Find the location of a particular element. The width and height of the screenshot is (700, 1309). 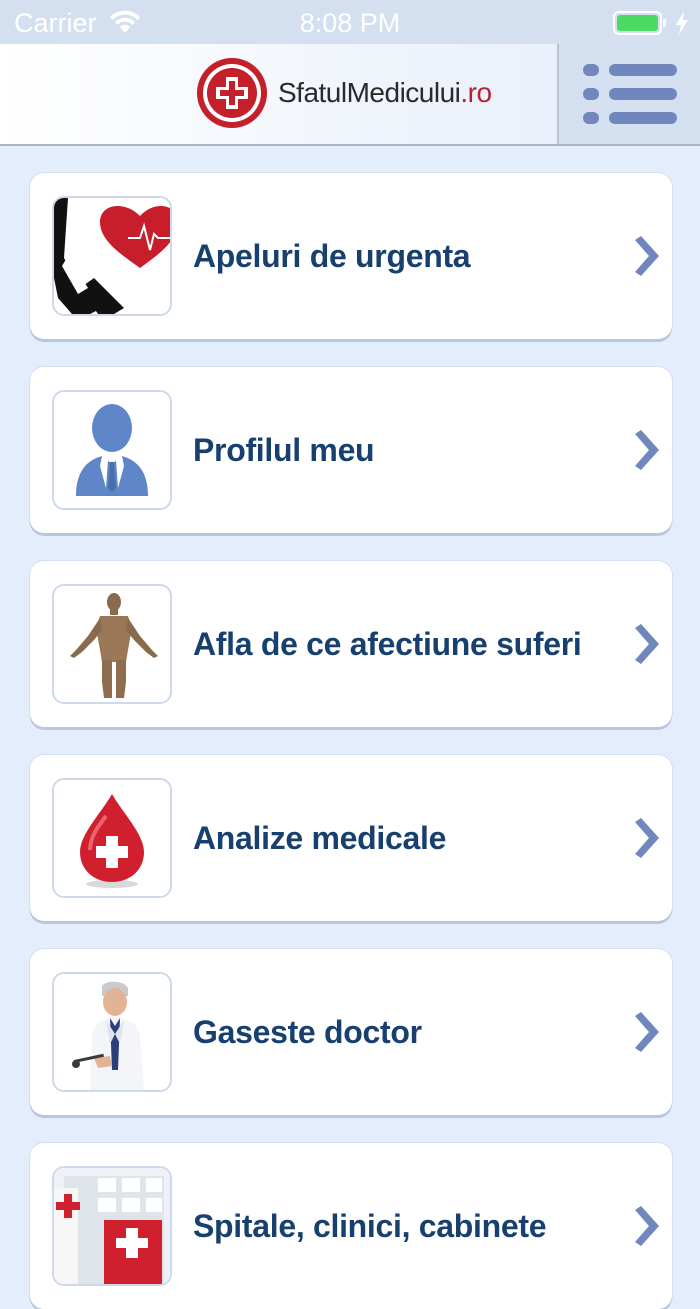

hospital-icon is located at coordinates (112, 1226).